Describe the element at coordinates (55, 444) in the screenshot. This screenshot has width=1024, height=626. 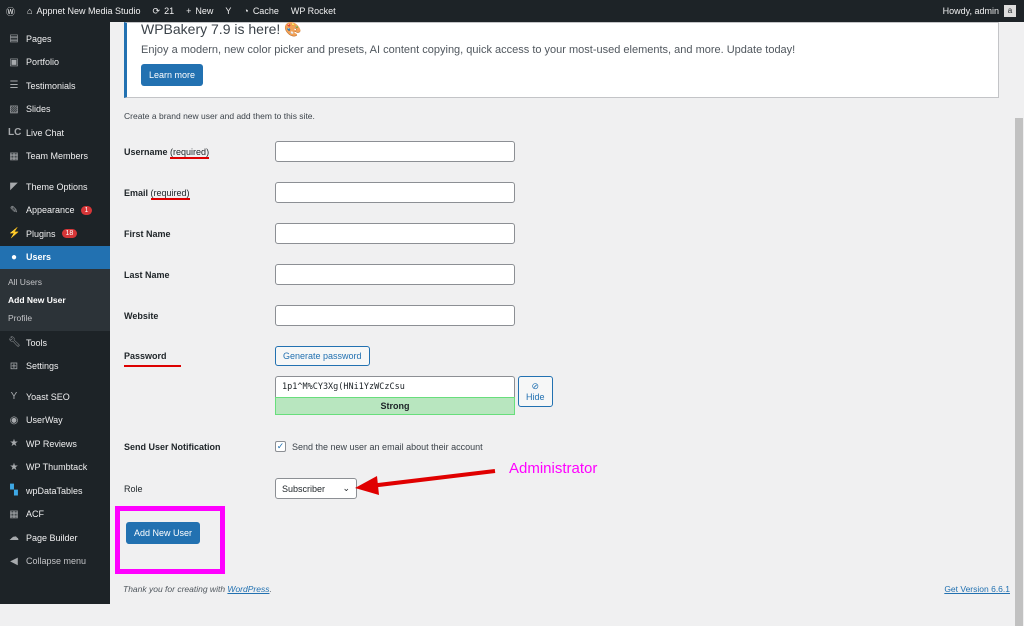
I see `menu-wp-reviews: ★ WP Reviews` at that location.